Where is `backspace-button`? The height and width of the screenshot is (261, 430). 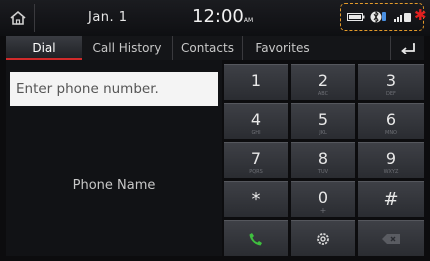 backspace-button is located at coordinates (391, 238).